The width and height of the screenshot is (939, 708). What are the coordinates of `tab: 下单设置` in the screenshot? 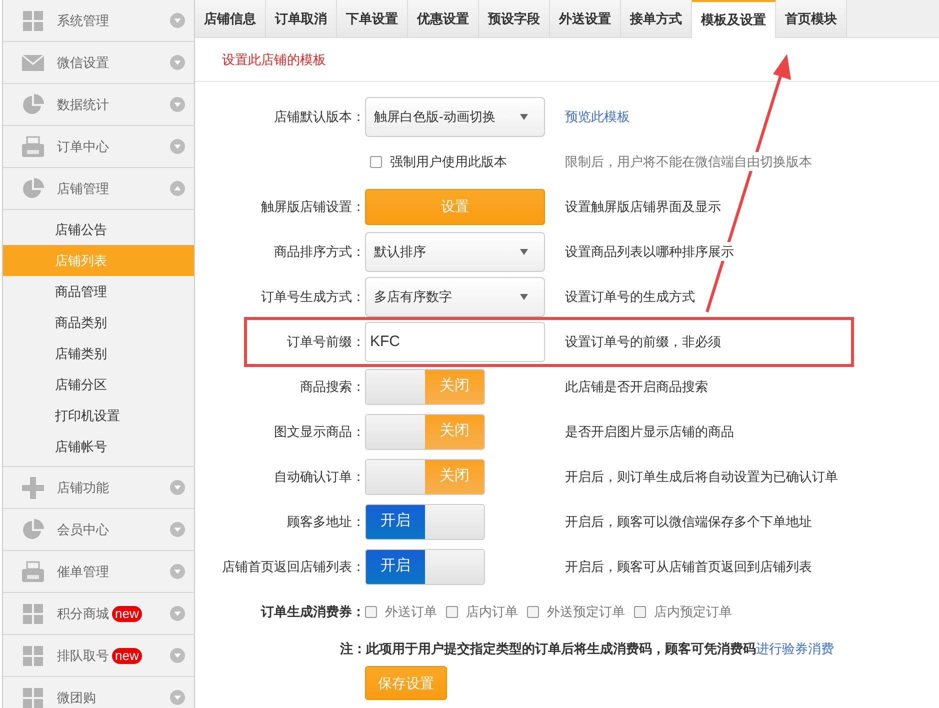 It's located at (372, 18).